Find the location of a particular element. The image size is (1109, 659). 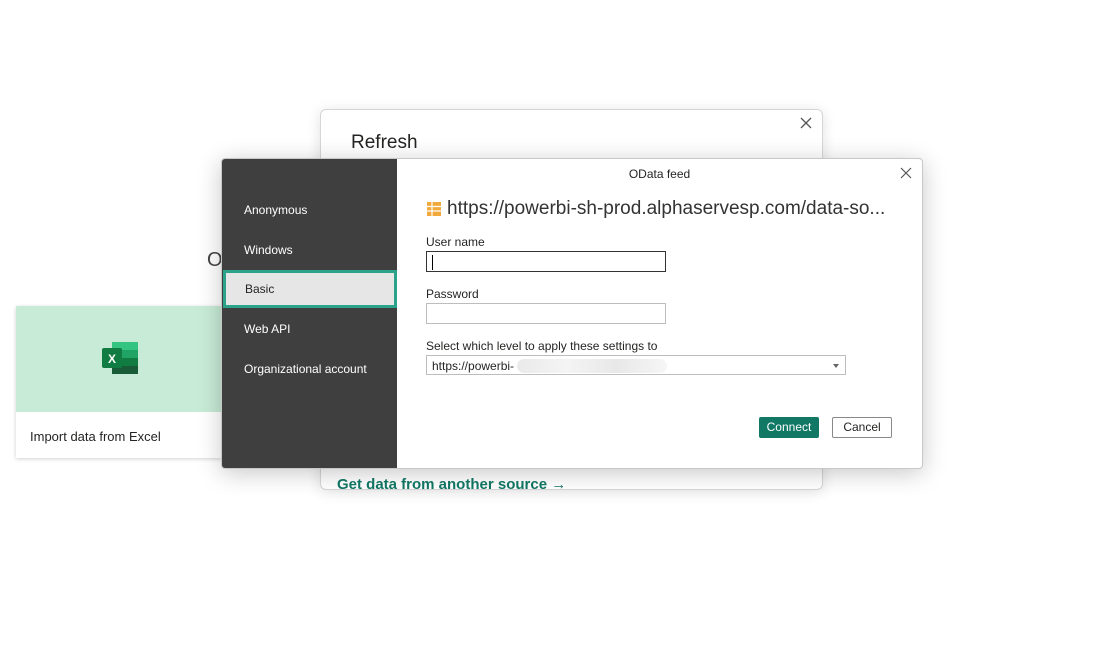

level-select-value: https://powerbi- is located at coordinates (473, 366).